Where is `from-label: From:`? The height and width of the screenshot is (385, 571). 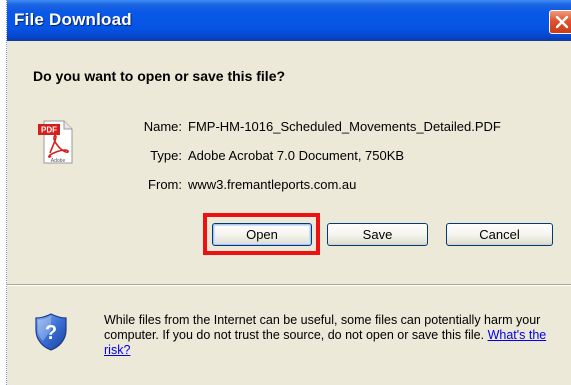
from-label: From: is located at coordinates (165, 184).